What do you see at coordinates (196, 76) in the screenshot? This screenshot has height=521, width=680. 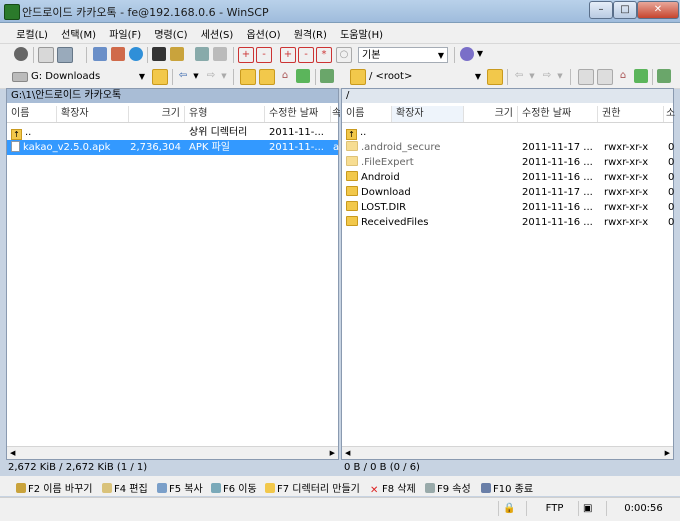 I see `back-history-icon: ▼` at bounding box center [196, 76].